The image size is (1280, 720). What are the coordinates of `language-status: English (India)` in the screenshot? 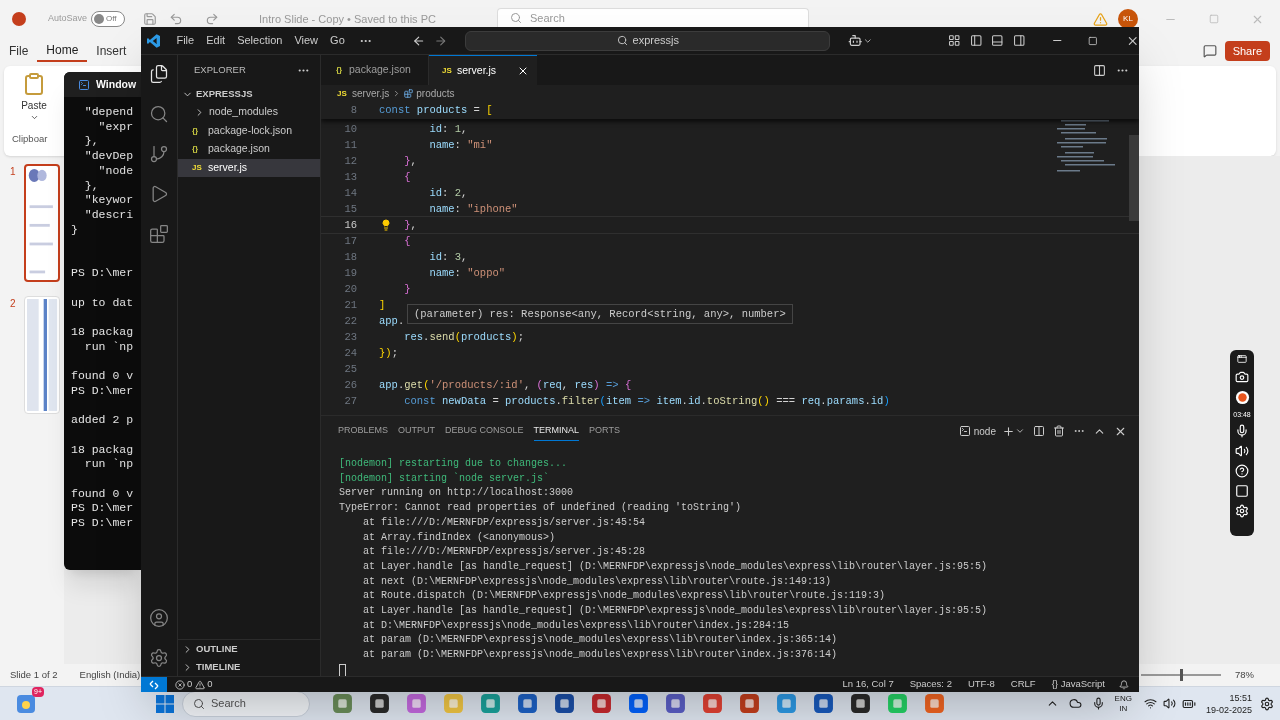 It's located at (110, 675).